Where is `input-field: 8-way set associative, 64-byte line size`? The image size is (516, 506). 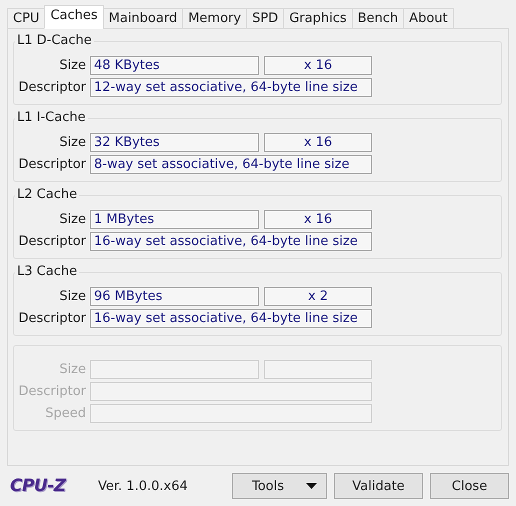
input-field: 8-way set associative, 64-byte line size is located at coordinates (231, 164).